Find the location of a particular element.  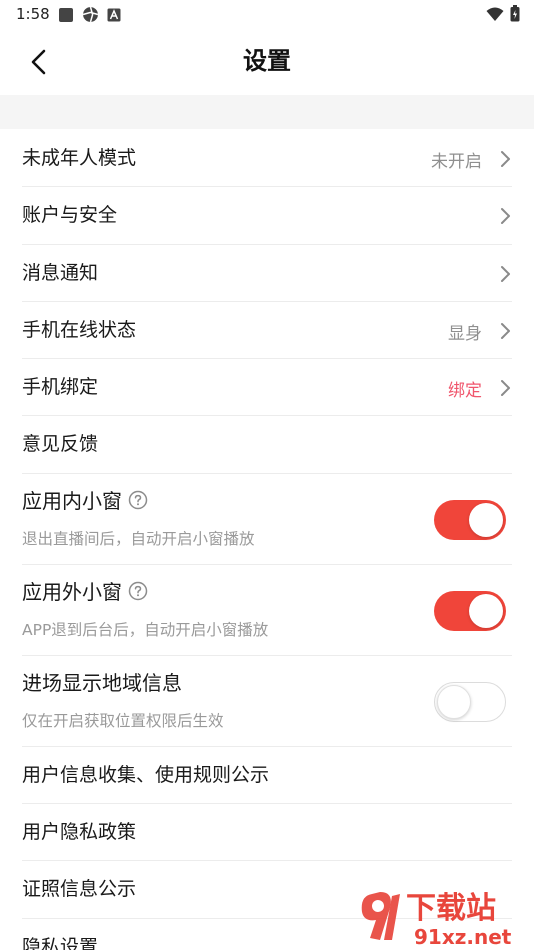

region-info-toggle is located at coordinates (470, 701).